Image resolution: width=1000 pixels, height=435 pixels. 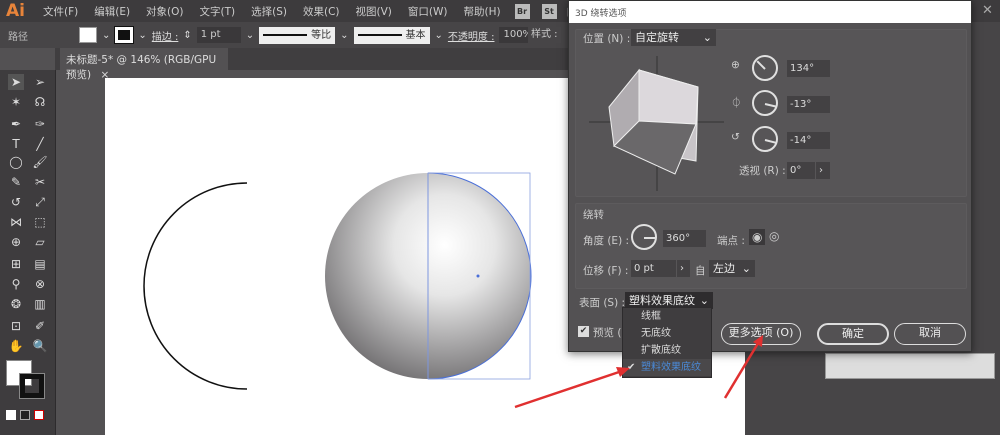 I want to click on angle-dial, so click(x=644, y=237).